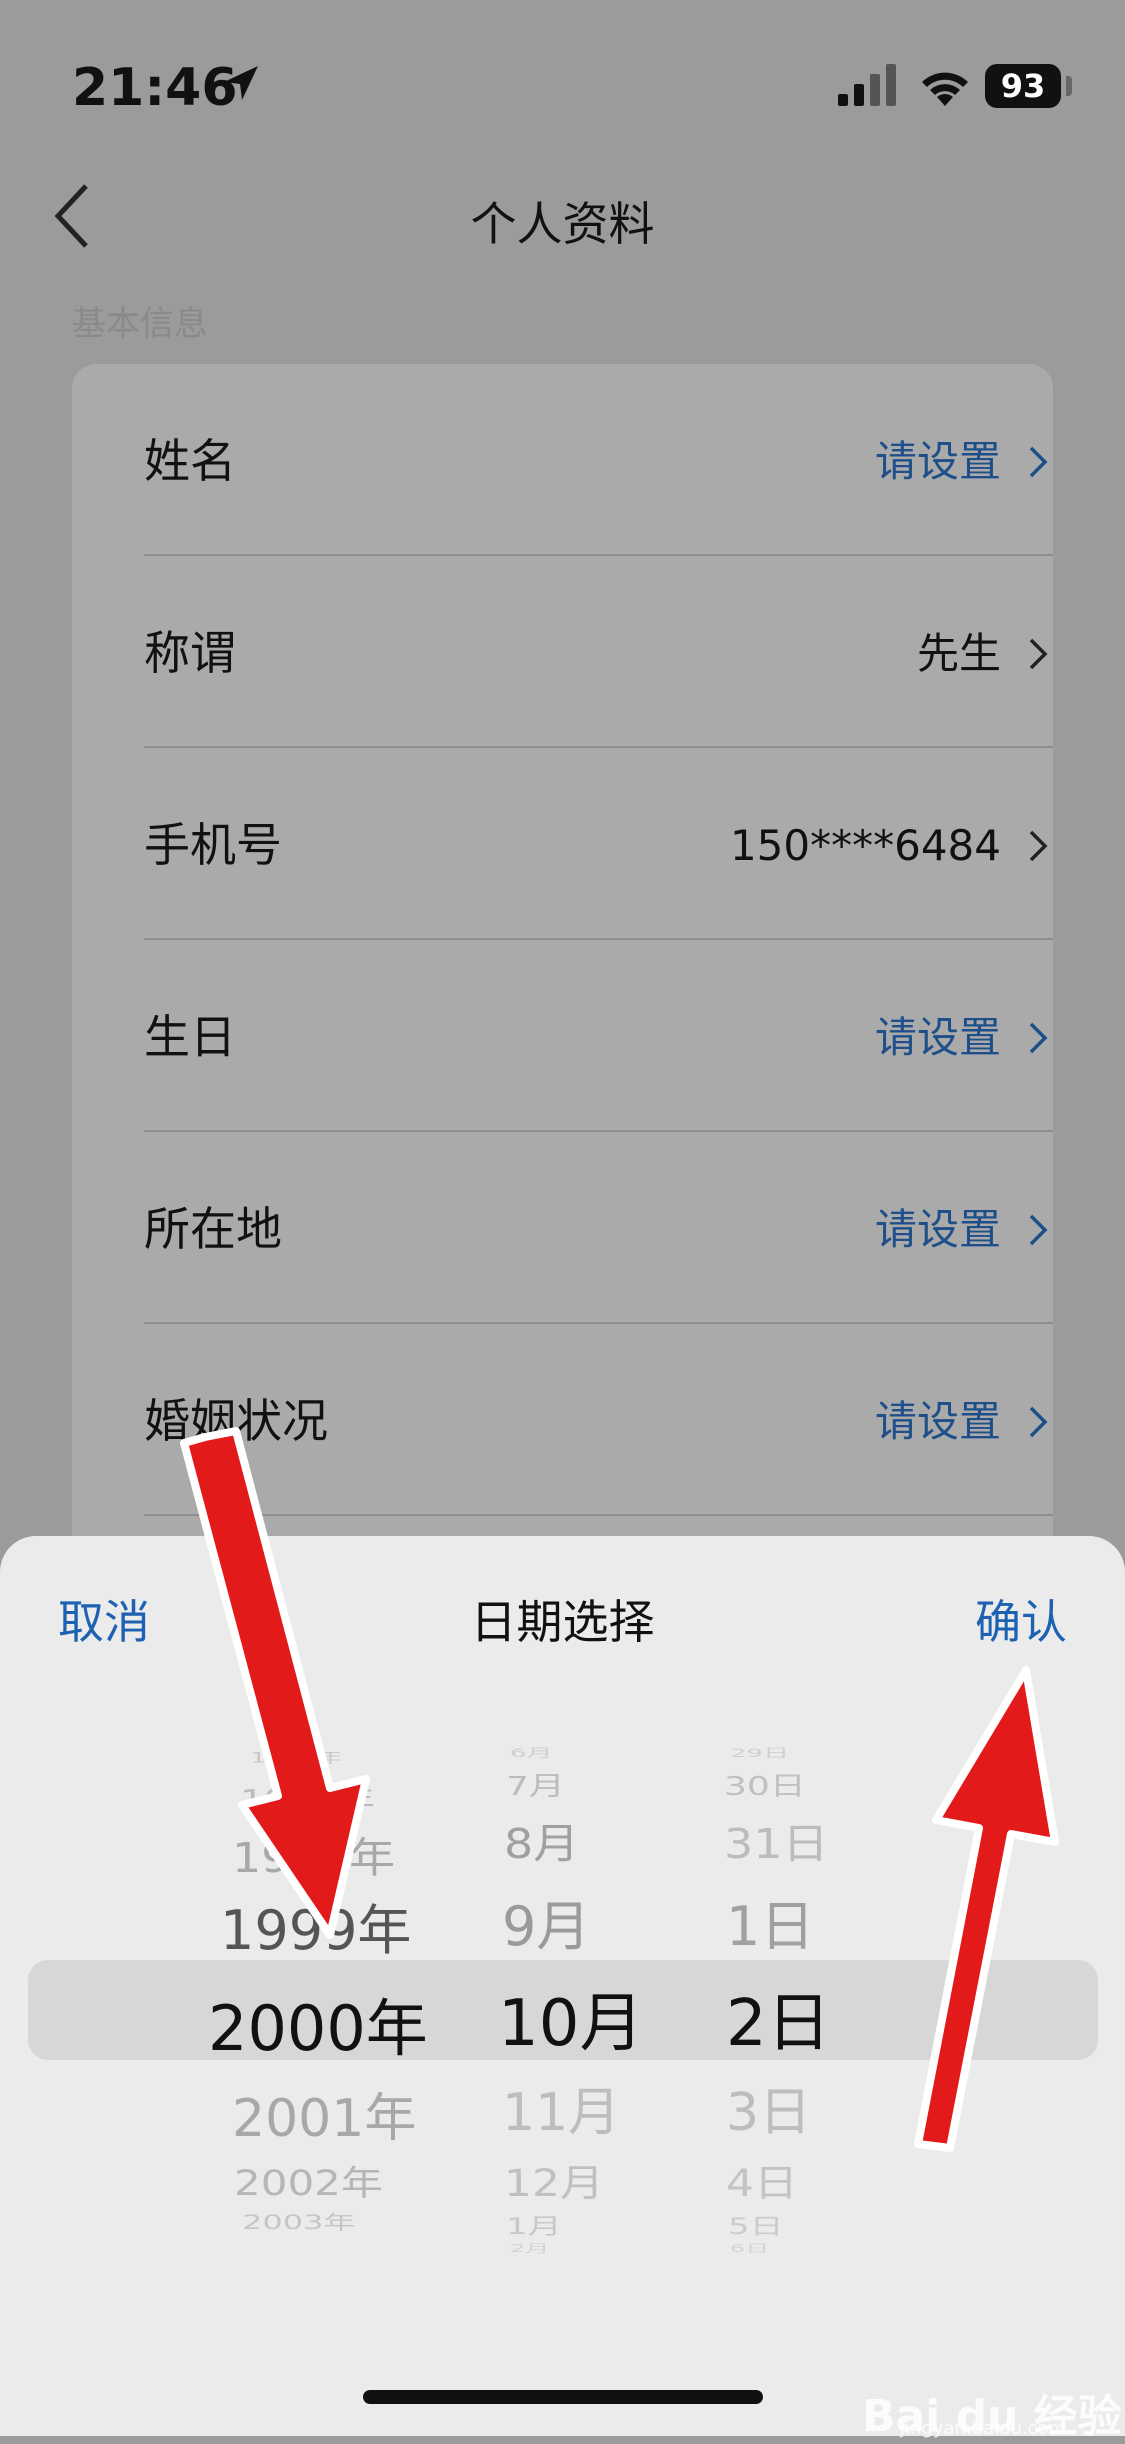 This screenshot has height=2444, width=1125. I want to click on row-value: 先生, so click(958, 653).